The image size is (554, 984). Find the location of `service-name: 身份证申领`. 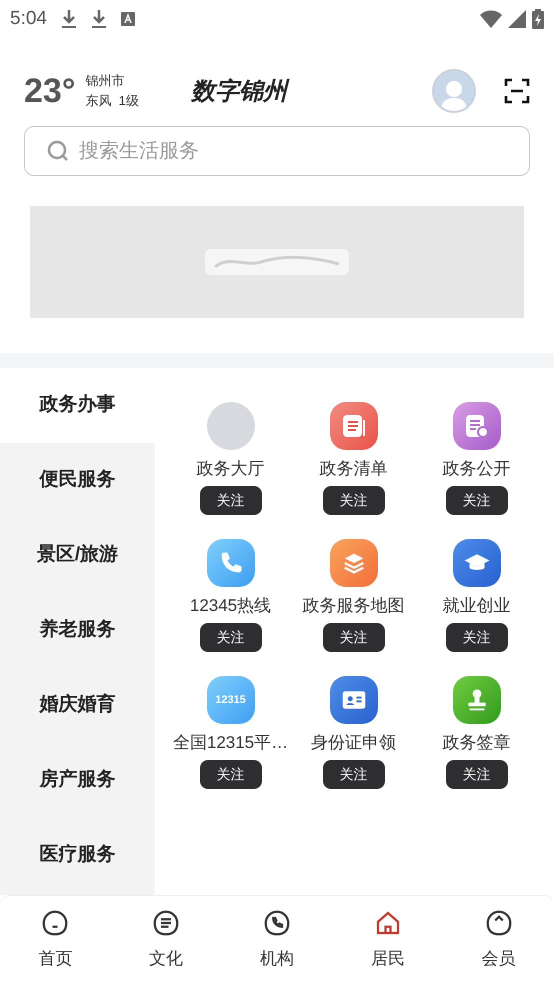

service-name: 身份证申领 is located at coordinates (353, 743).